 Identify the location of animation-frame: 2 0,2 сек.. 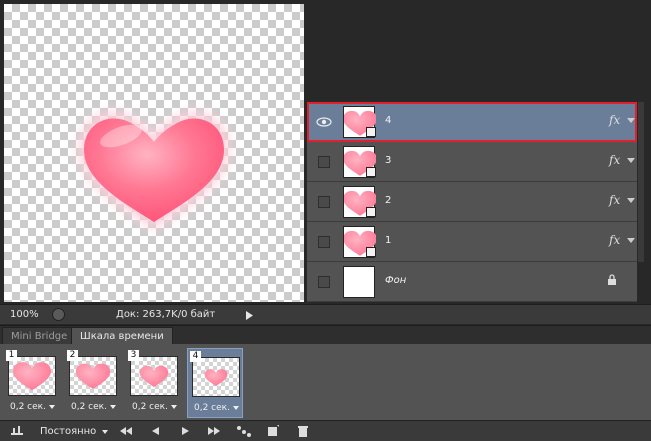
(93, 383).